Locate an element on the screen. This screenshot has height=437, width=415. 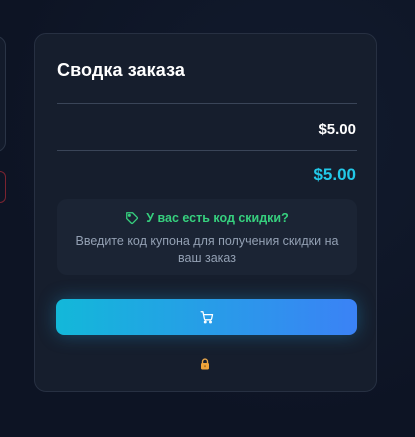
side-button-edge is located at coordinates (3, 187).